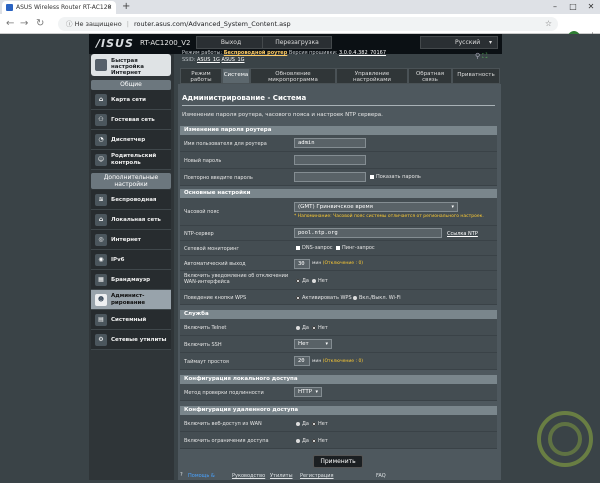 The height and width of the screenshot is (483, 600). I want to click on autologout-input: 30, so click(302, 264).